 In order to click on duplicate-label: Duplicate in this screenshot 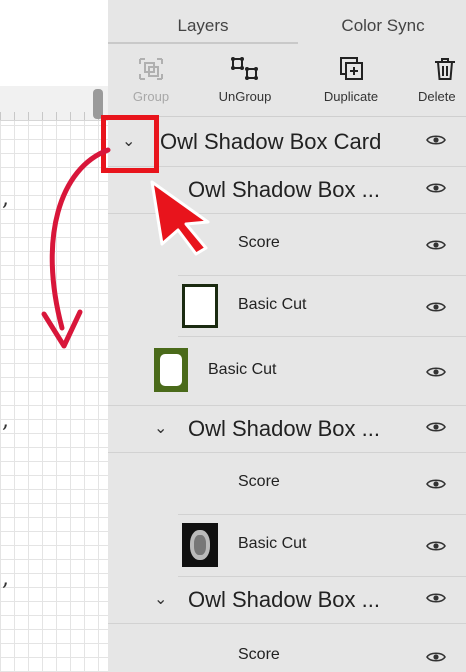, I will do `click(351, 96)`.